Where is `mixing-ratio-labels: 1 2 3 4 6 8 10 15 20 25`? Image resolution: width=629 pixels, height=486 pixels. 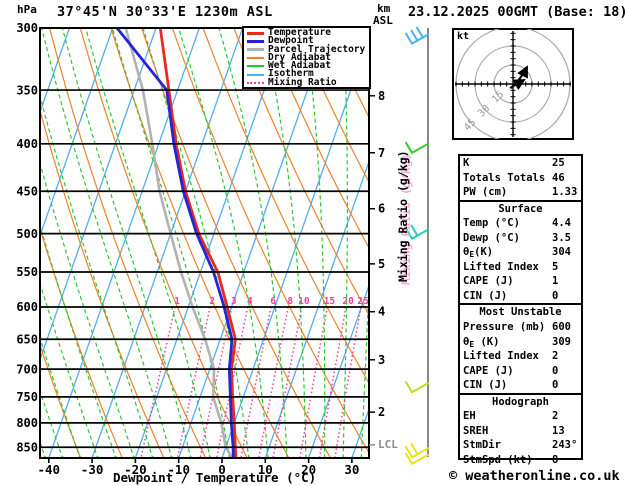
mixing-ratio-labels: 1 2 3 4 6 8 10 15 20 25 is located at coordinates (271, 301).